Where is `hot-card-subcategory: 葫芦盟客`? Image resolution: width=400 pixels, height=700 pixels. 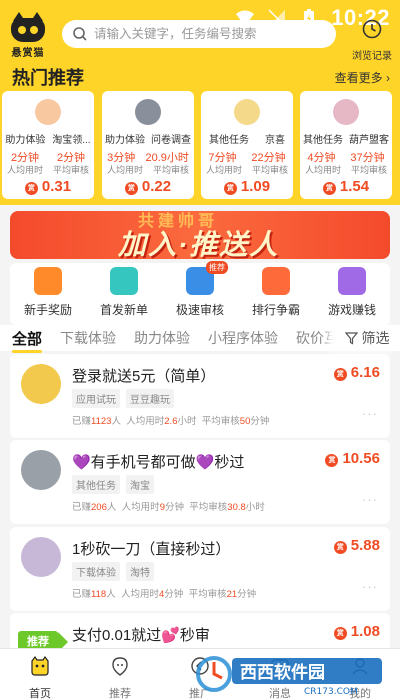 hot-card-subcategory: 葫芦盟客 is located at coordinates (369, 140).